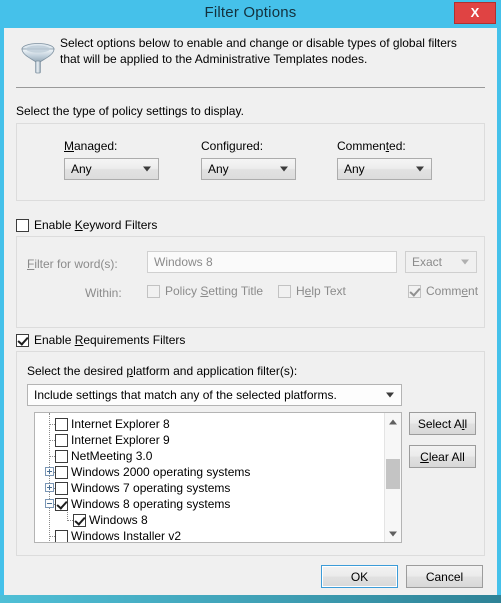 The width and height of the screenshot is (501, 603). Describe the element at coordinates (232, 146) in the screenshot. I see `configured-label: Configured:` at that location.